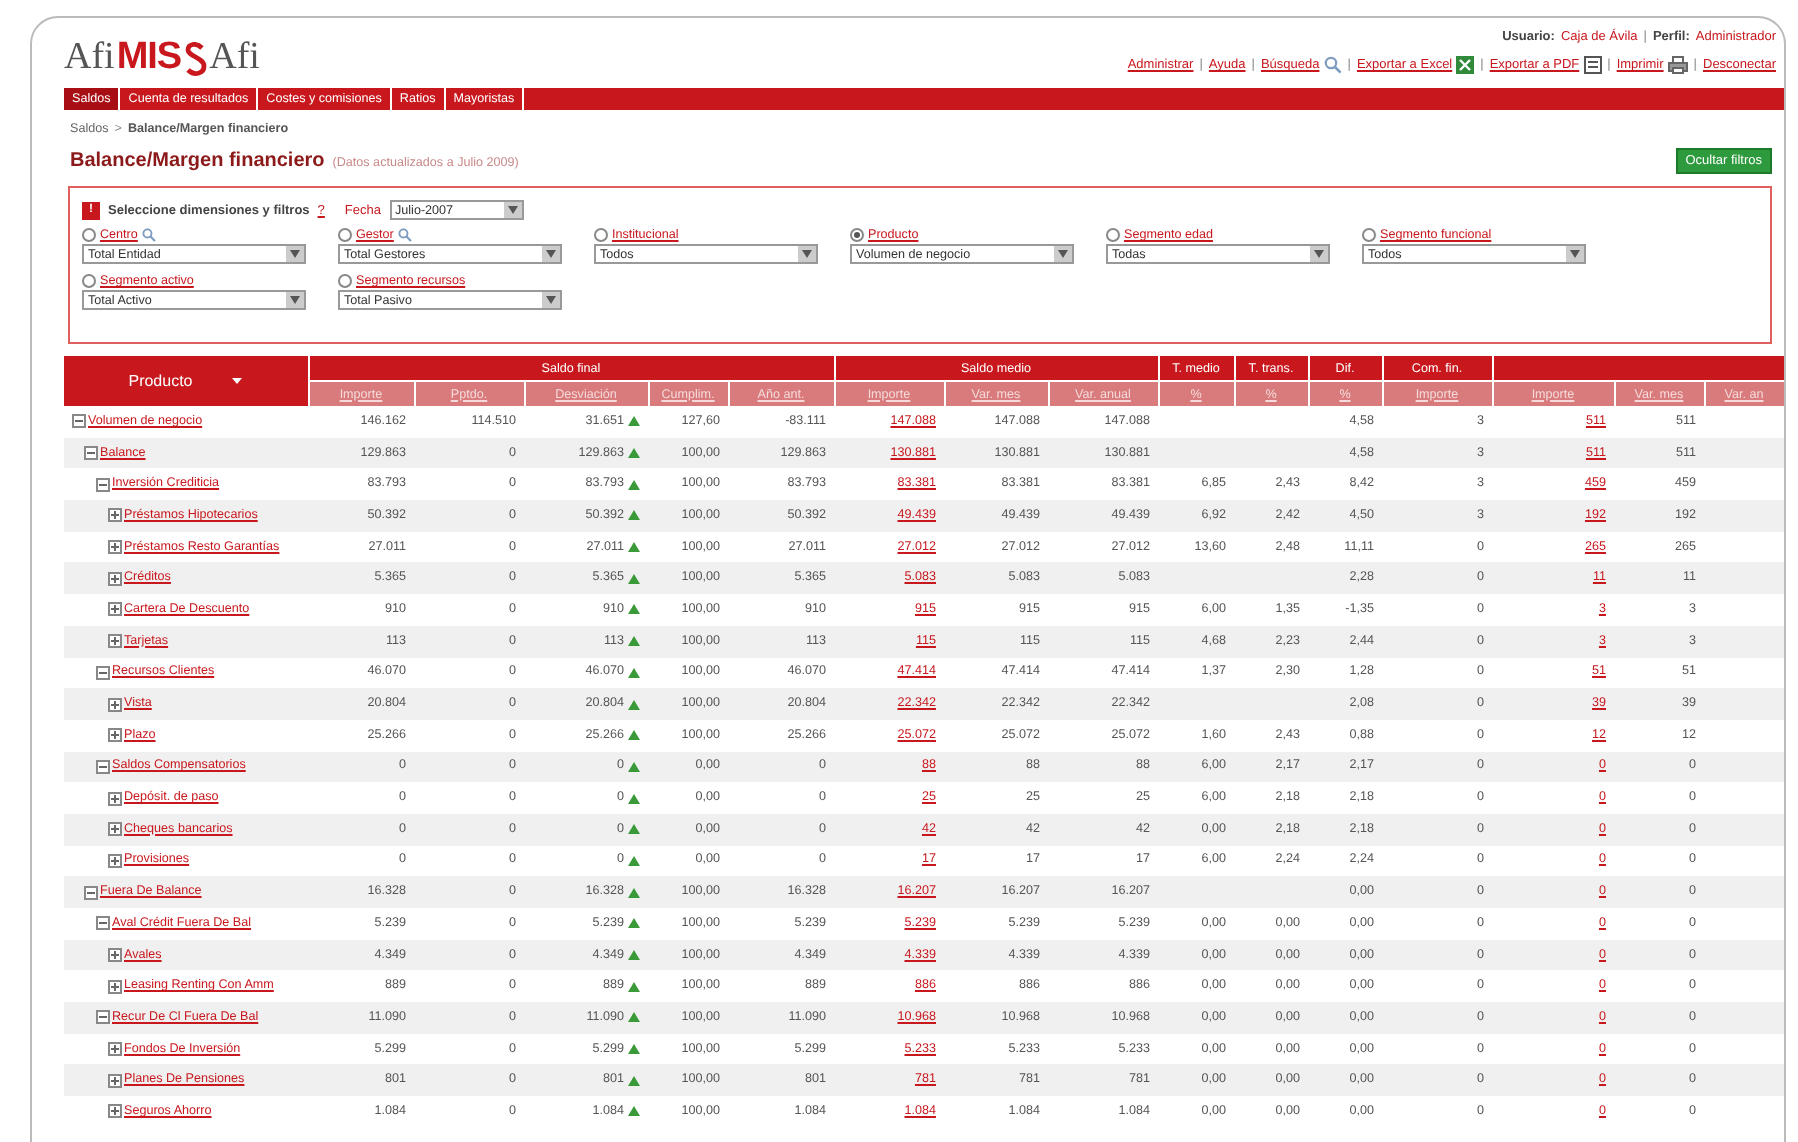 This screenshot has width=1798, height=1142. Describe the element at coordinates (186, 381) in the screenshot. I see `column-header: Producto` at that location.